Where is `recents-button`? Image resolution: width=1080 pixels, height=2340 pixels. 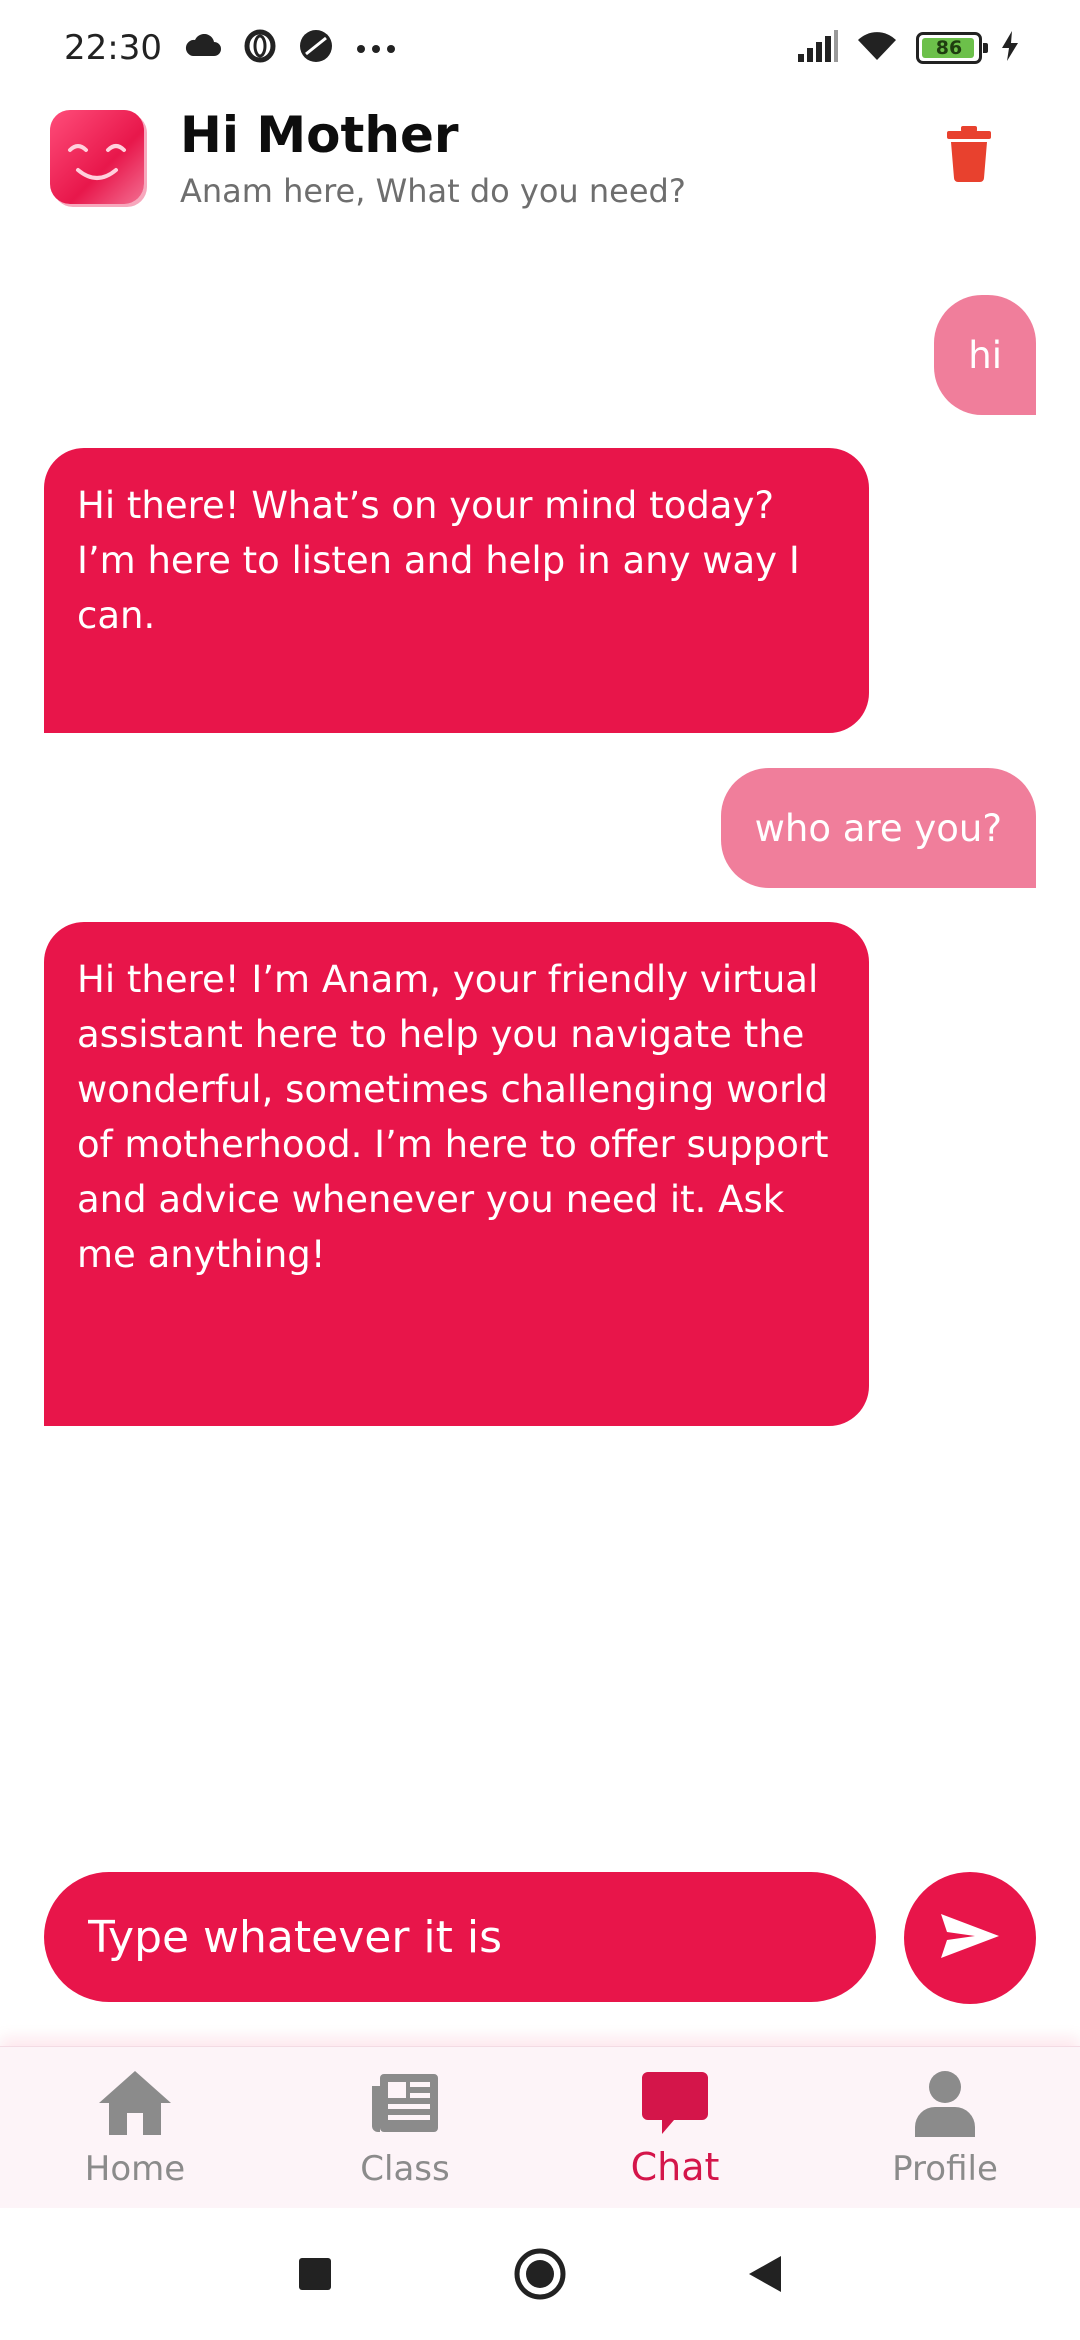 recents-button is located at coordinates (315, 2276).